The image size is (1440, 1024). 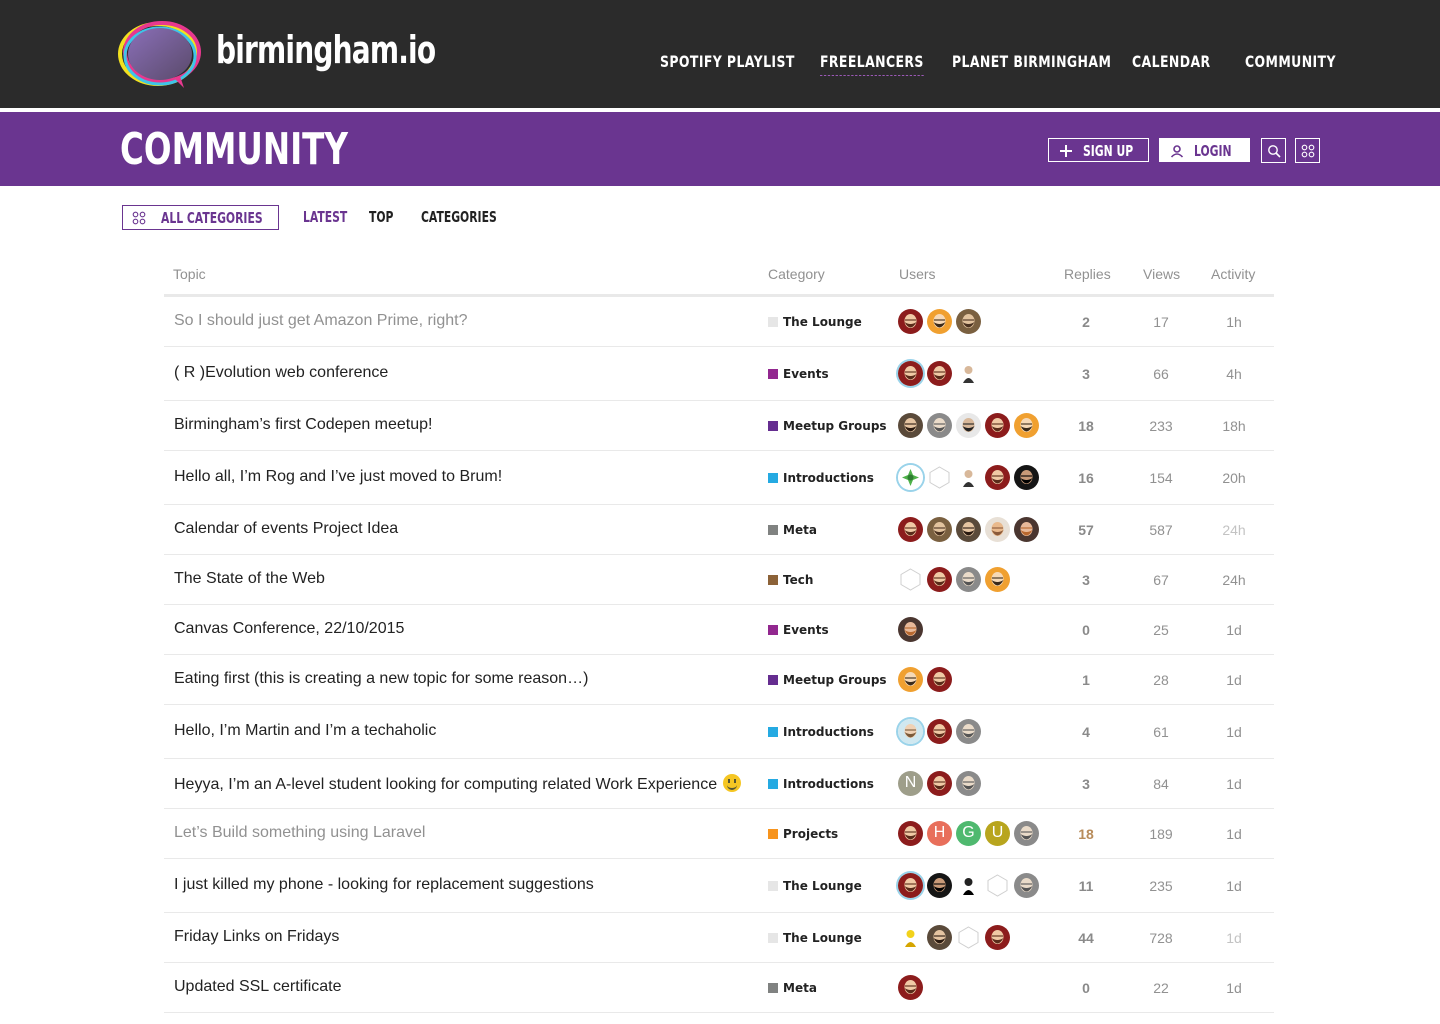 I want to click on birmingham-logo-icon, so click(x=160, y=55).